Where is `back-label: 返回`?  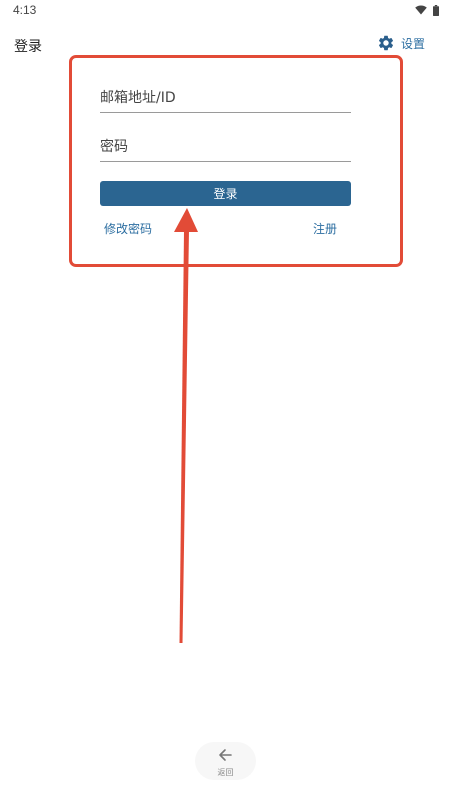 back-label: 返回 is located at coordinates (225, 772).